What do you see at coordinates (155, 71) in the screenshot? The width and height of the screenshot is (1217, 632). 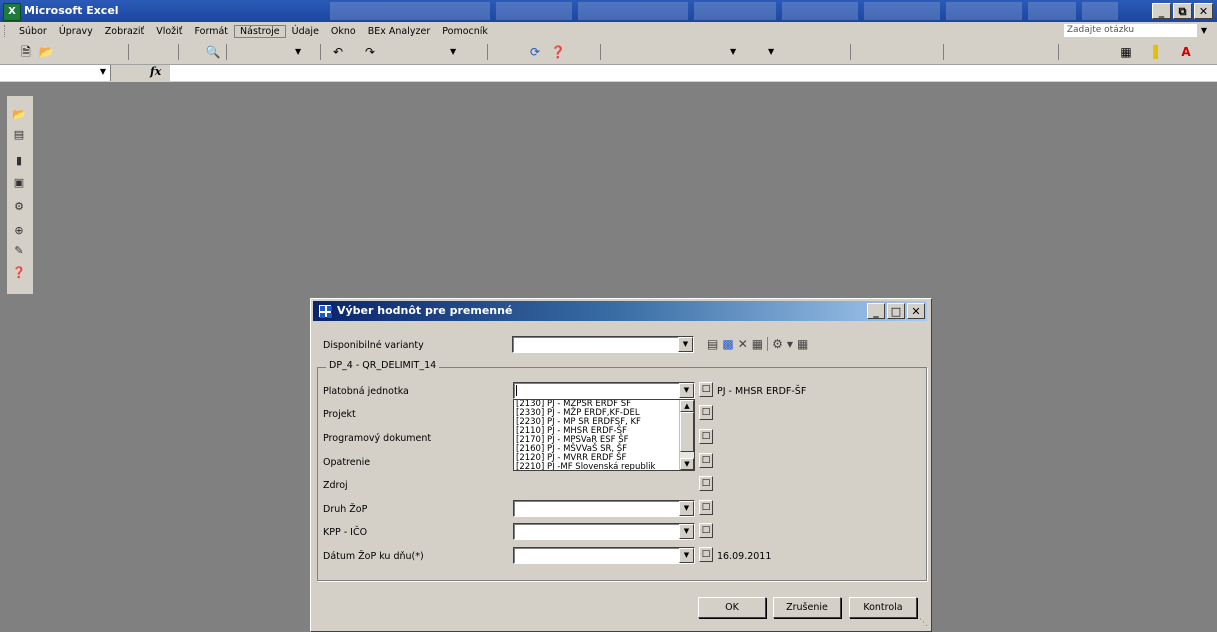 I see `function-icon: fx` at bounding box center [155, 71].